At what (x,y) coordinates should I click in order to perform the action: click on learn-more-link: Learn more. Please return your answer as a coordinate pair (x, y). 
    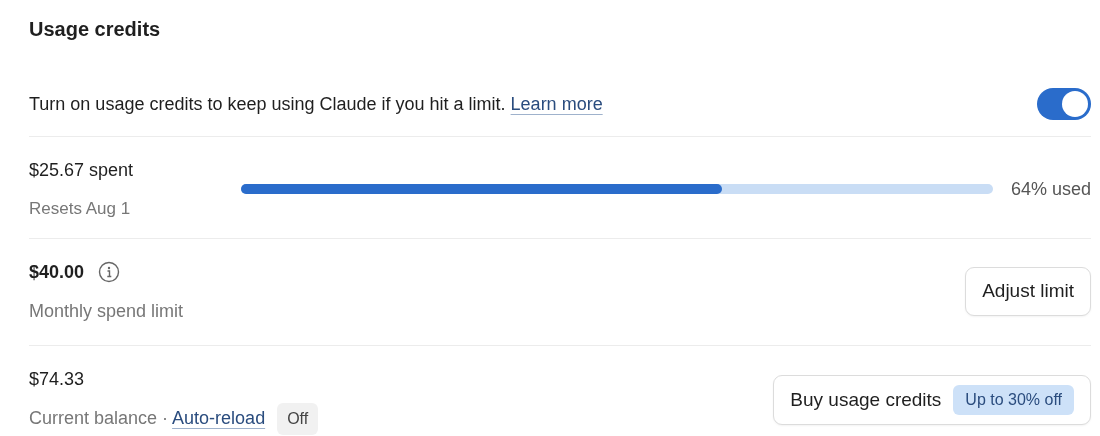
    Looking at the image, I should click on (556, 103).